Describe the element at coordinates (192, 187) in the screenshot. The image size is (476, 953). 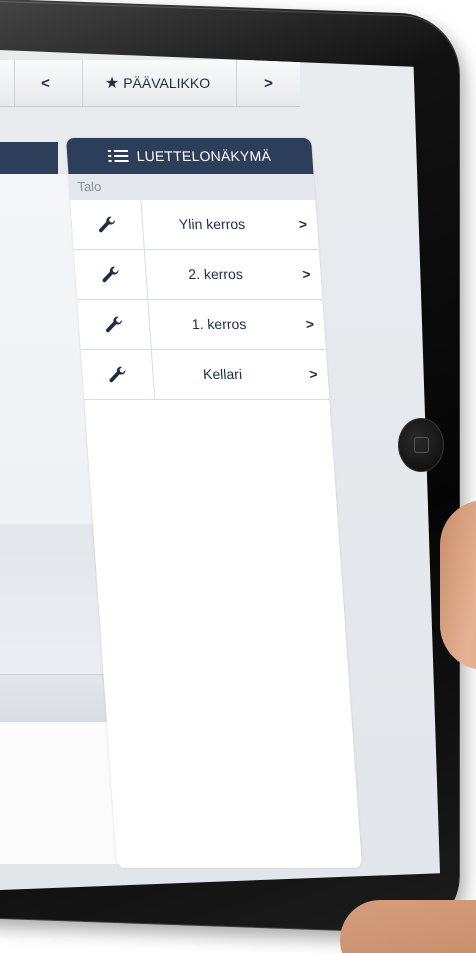
I see `list-section-label: Talo` at that location.